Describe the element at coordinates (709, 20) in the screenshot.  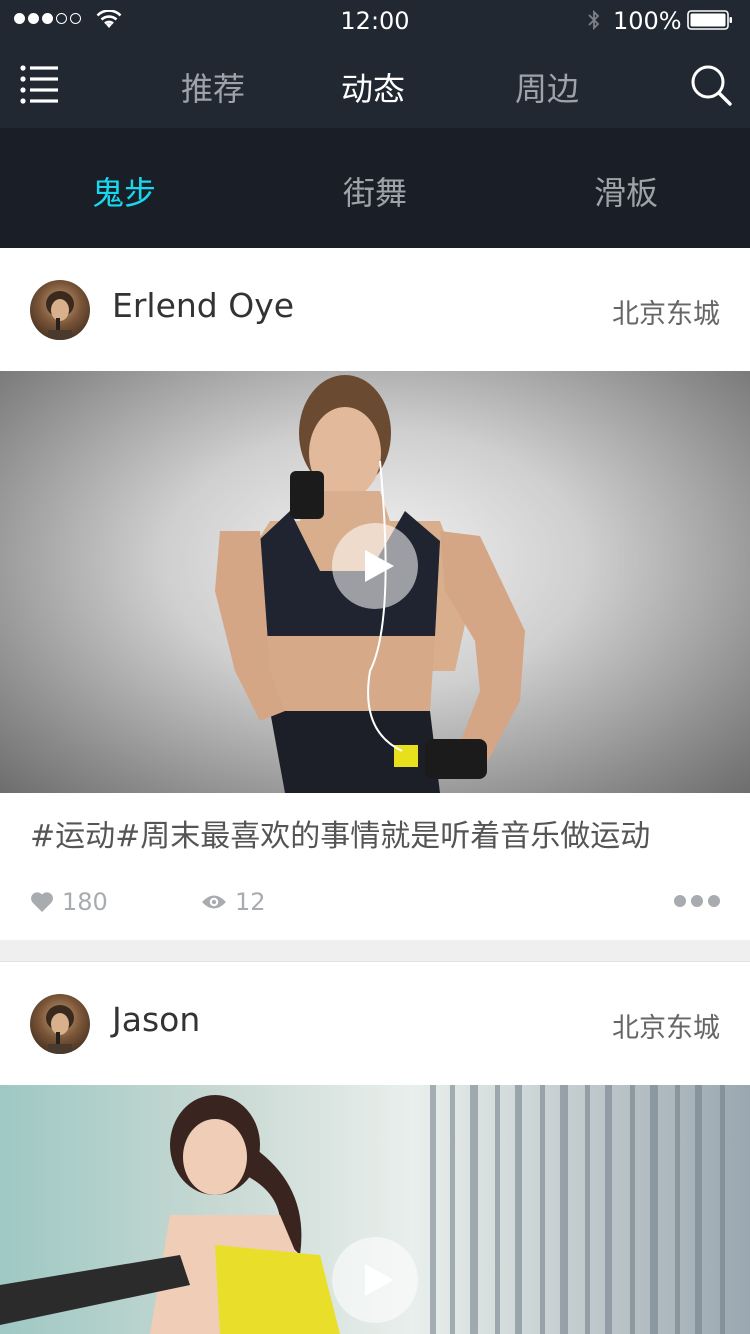
I see `battery-icon` at that location.